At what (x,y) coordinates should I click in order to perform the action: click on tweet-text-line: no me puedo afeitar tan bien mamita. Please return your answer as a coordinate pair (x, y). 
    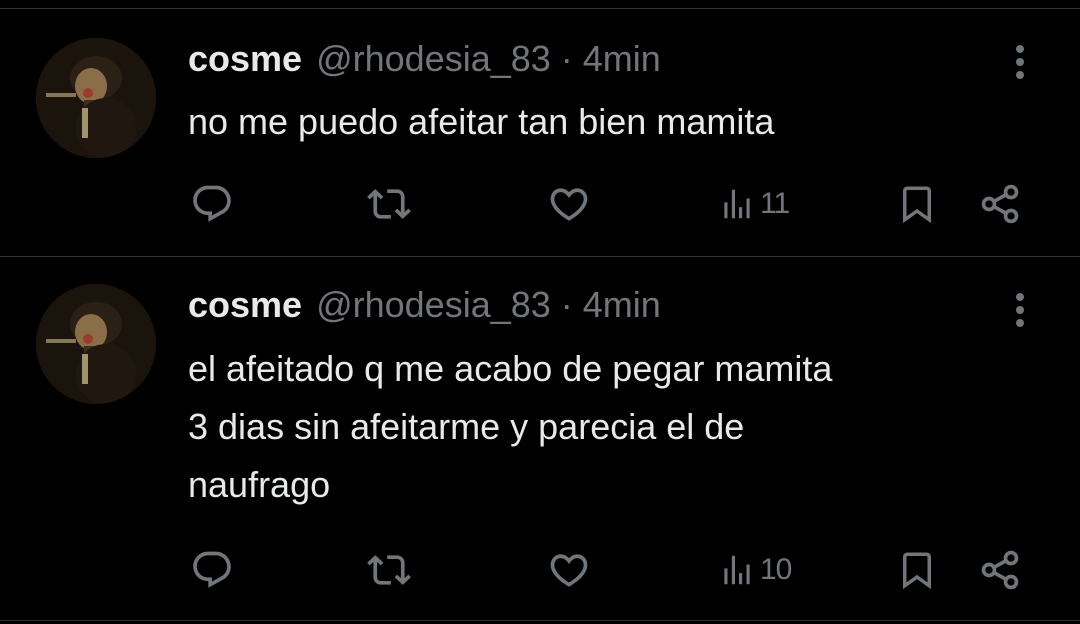
    Looking at the image, I should click on (481, 121).